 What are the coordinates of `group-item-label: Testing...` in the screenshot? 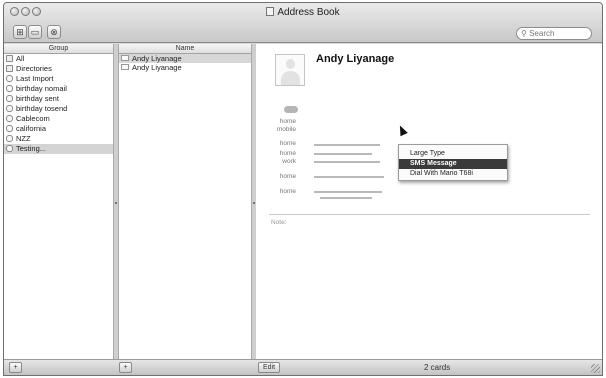 It's located at (31, 148).